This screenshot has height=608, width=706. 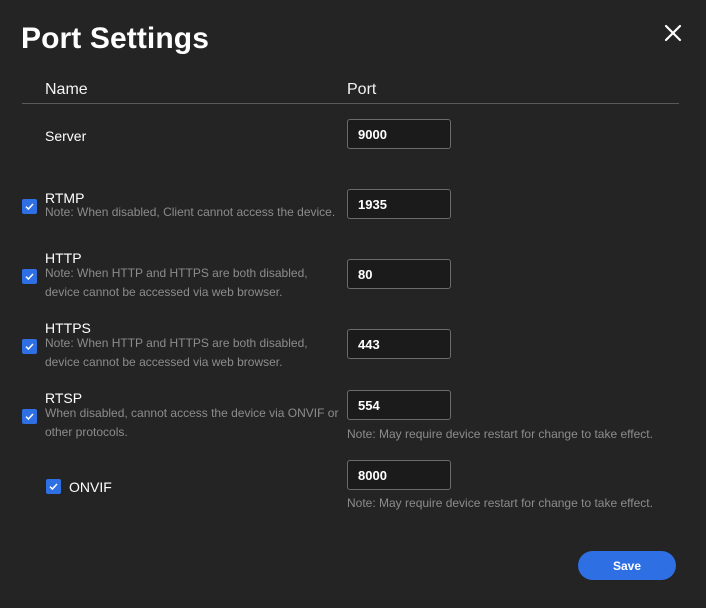 What do you see at coordinates (66, 89) in the screenshot?
I see `column-header-name: Name` at bounding box center [66, 89].